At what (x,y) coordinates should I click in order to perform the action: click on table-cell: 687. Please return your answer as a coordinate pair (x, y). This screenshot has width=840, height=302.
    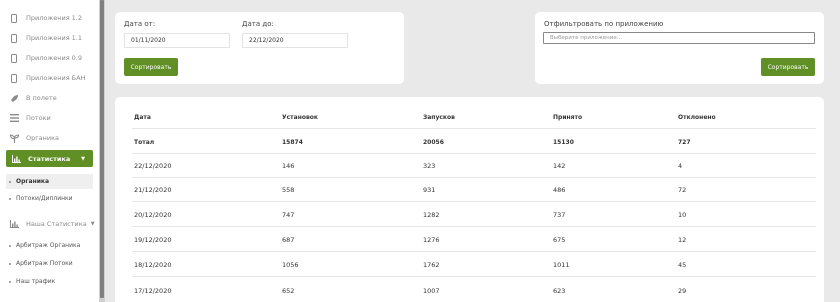
    Looking at the image, I should click on (288, 240).